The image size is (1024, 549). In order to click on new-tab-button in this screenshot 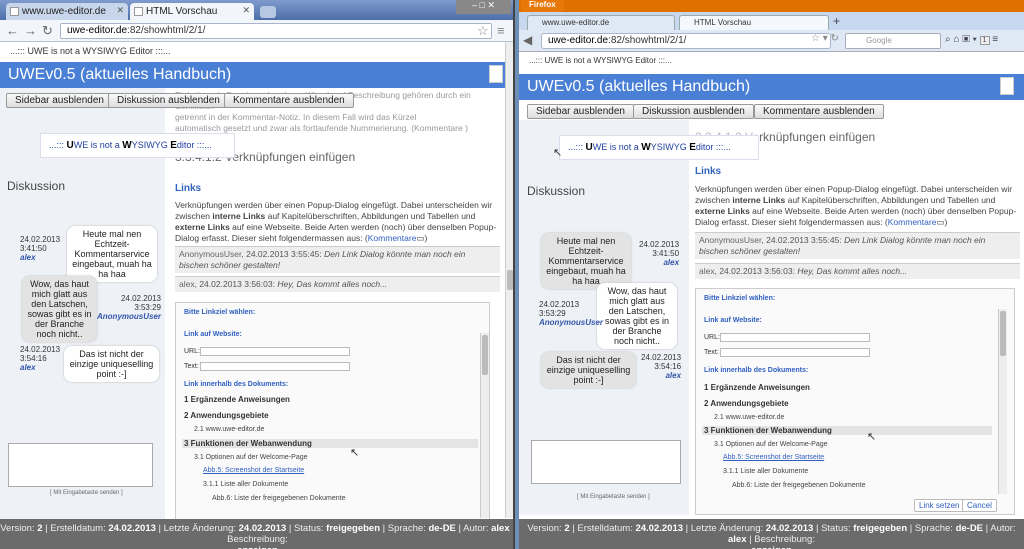, I will do `click(268, 12)`.